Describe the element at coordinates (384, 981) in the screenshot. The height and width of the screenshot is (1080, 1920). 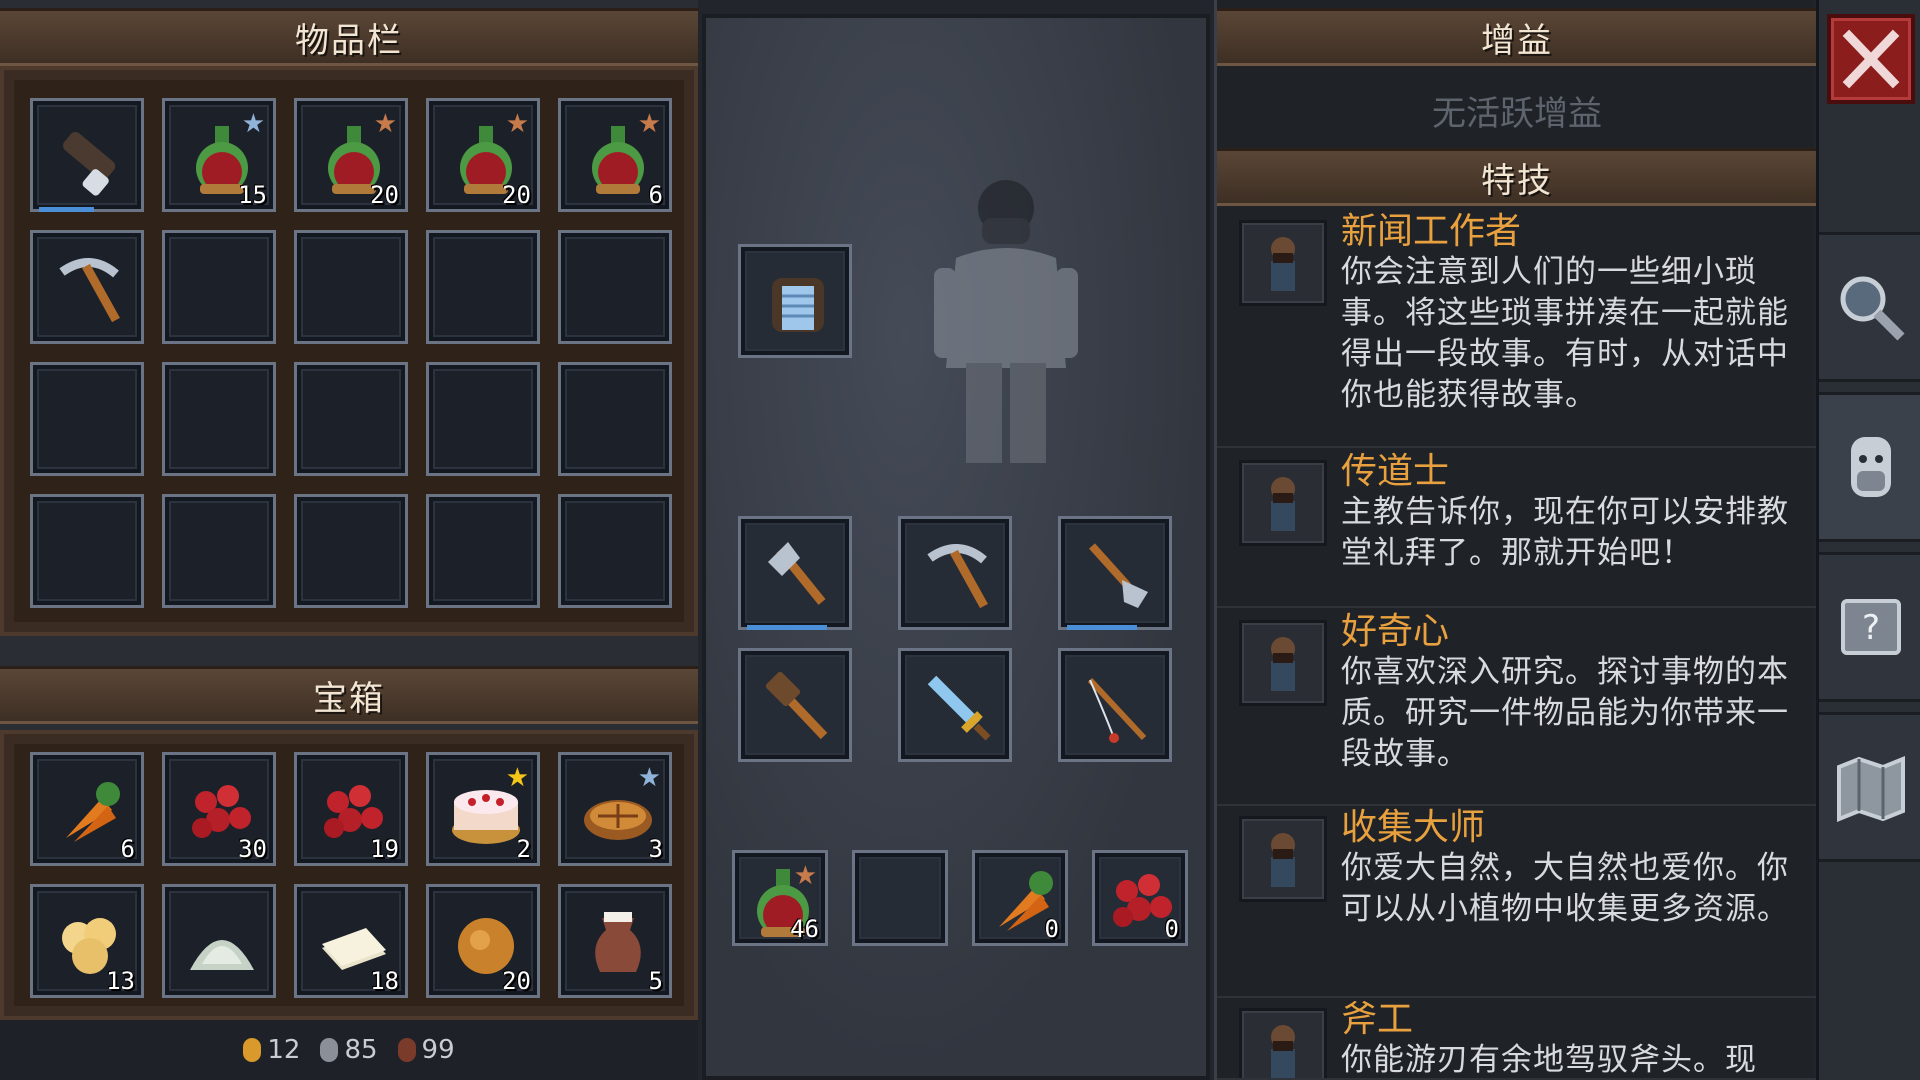
I see `item-count: 18` at that location.